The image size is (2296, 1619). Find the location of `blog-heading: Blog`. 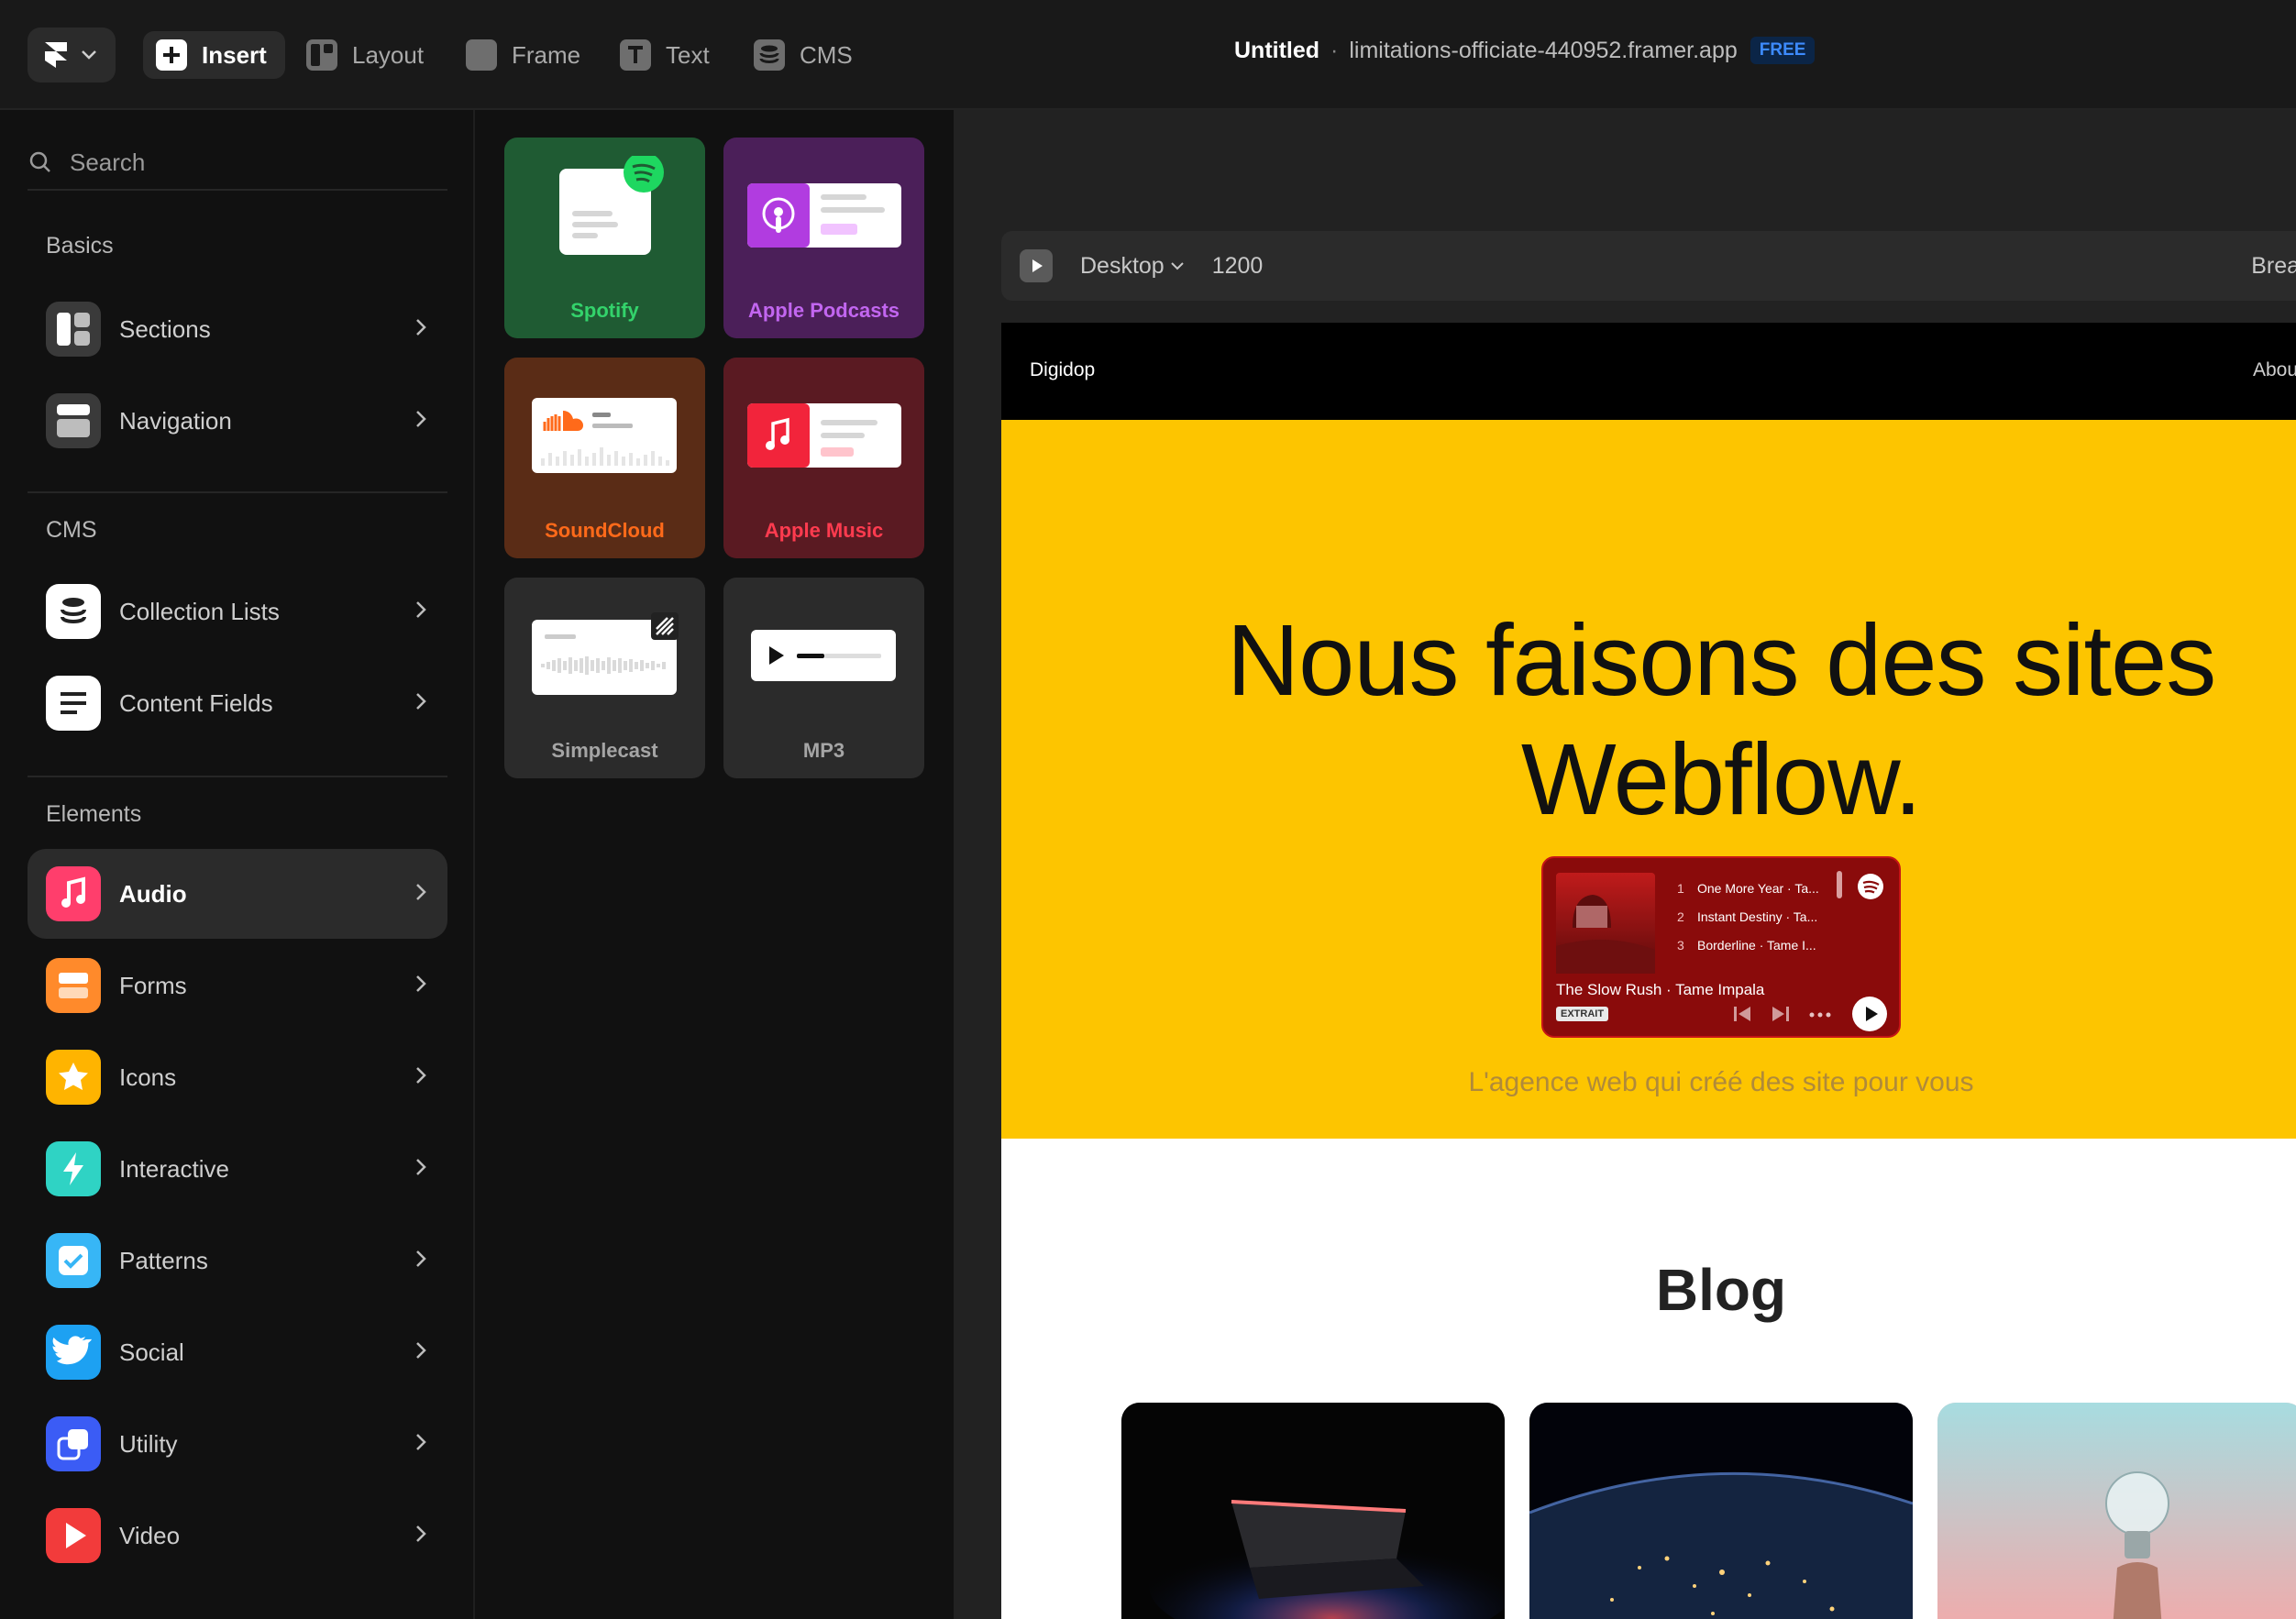

blog-heading: Blog is located at coordinates (1721, 1290).